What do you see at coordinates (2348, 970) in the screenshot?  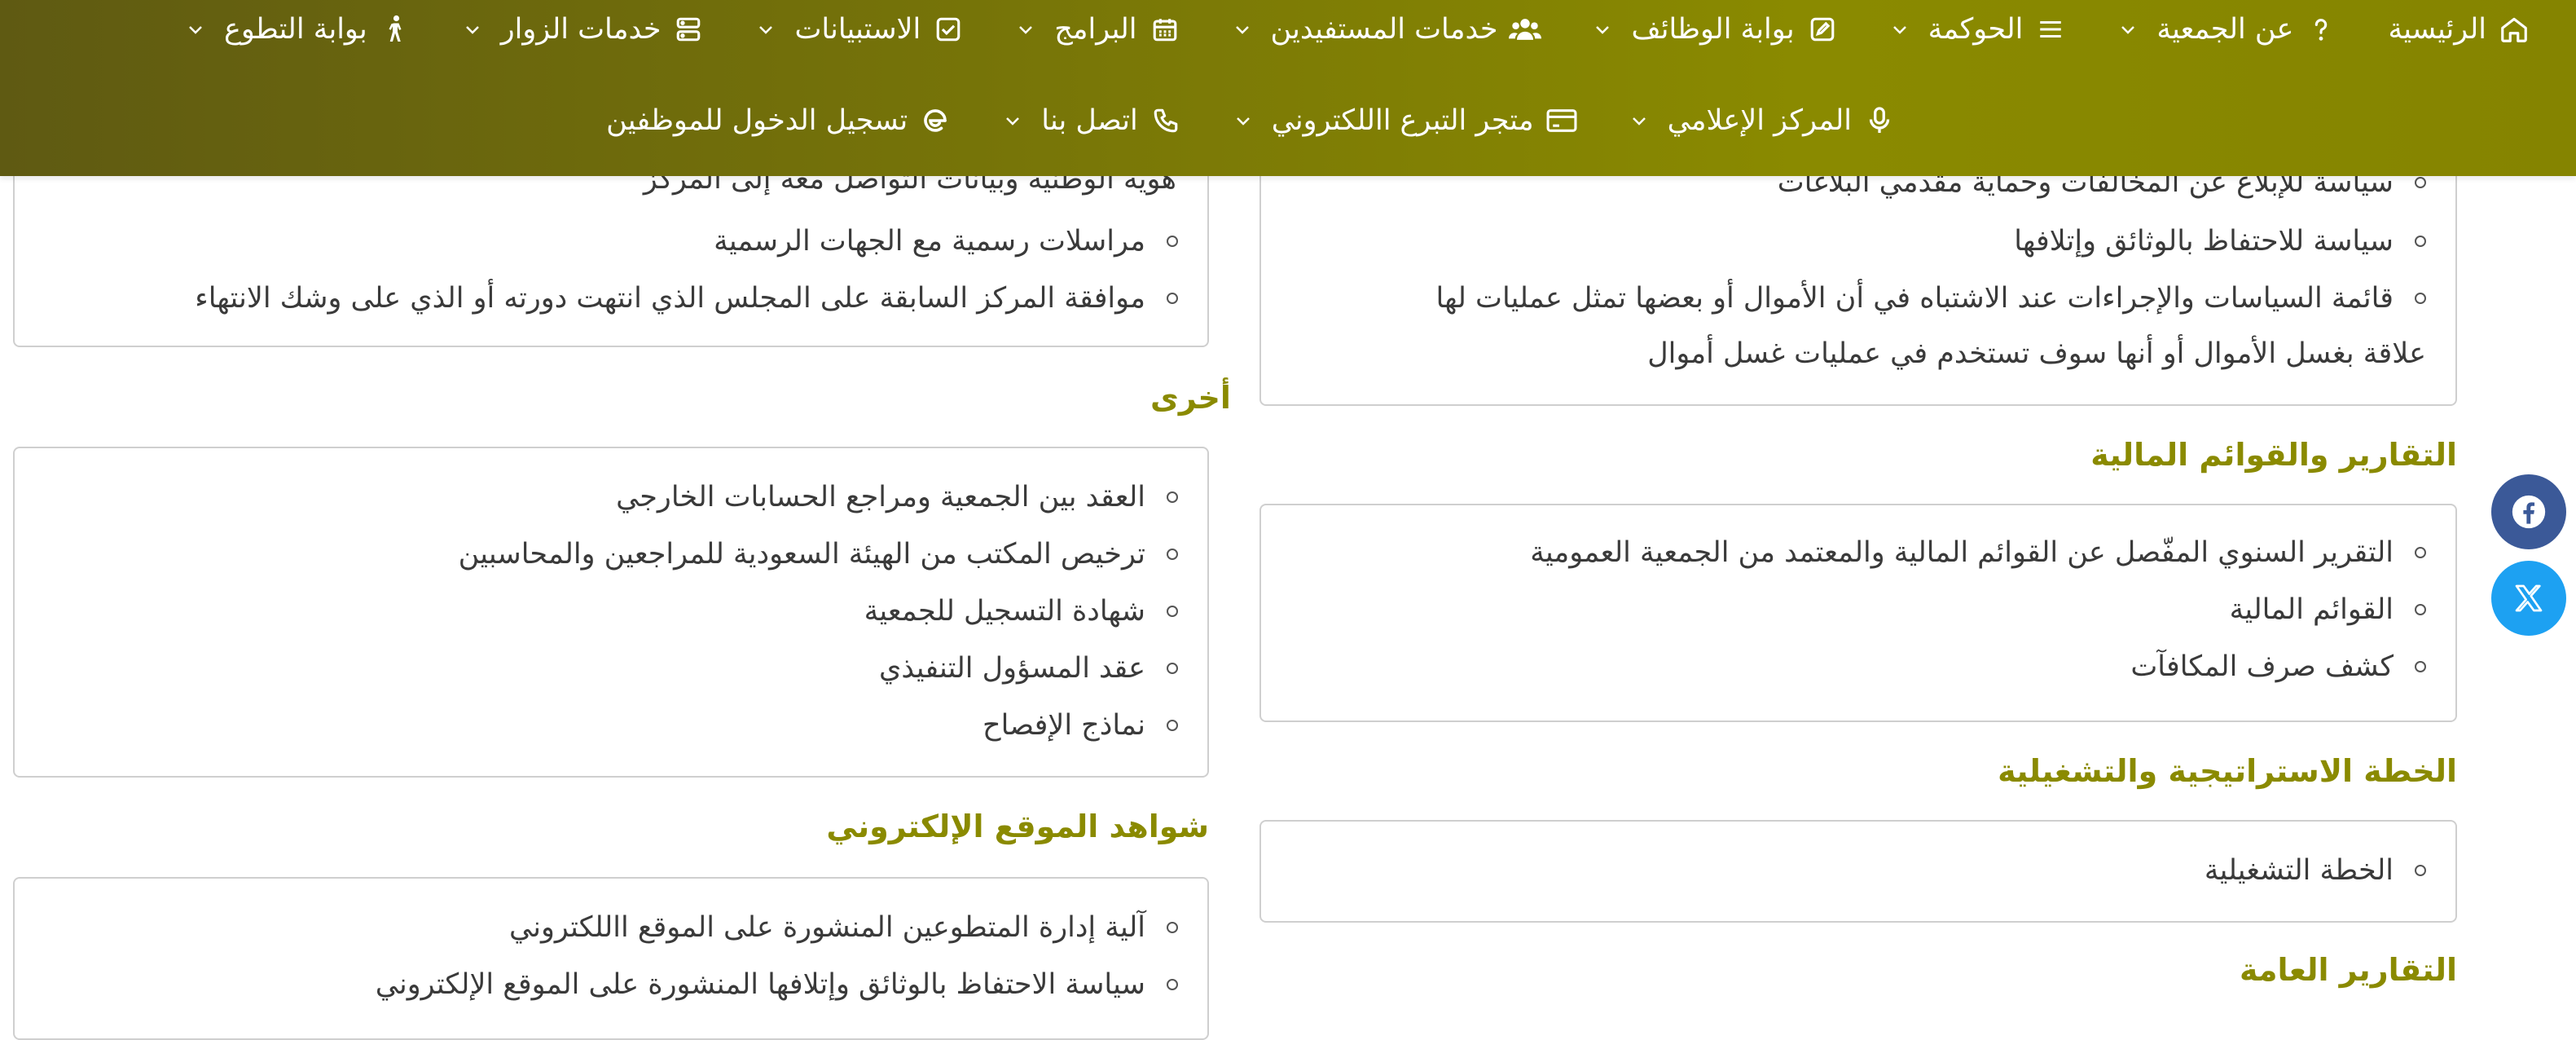 I see `section-heading-general-reports: التقارير العامة` at bounding box center [2348, 970].